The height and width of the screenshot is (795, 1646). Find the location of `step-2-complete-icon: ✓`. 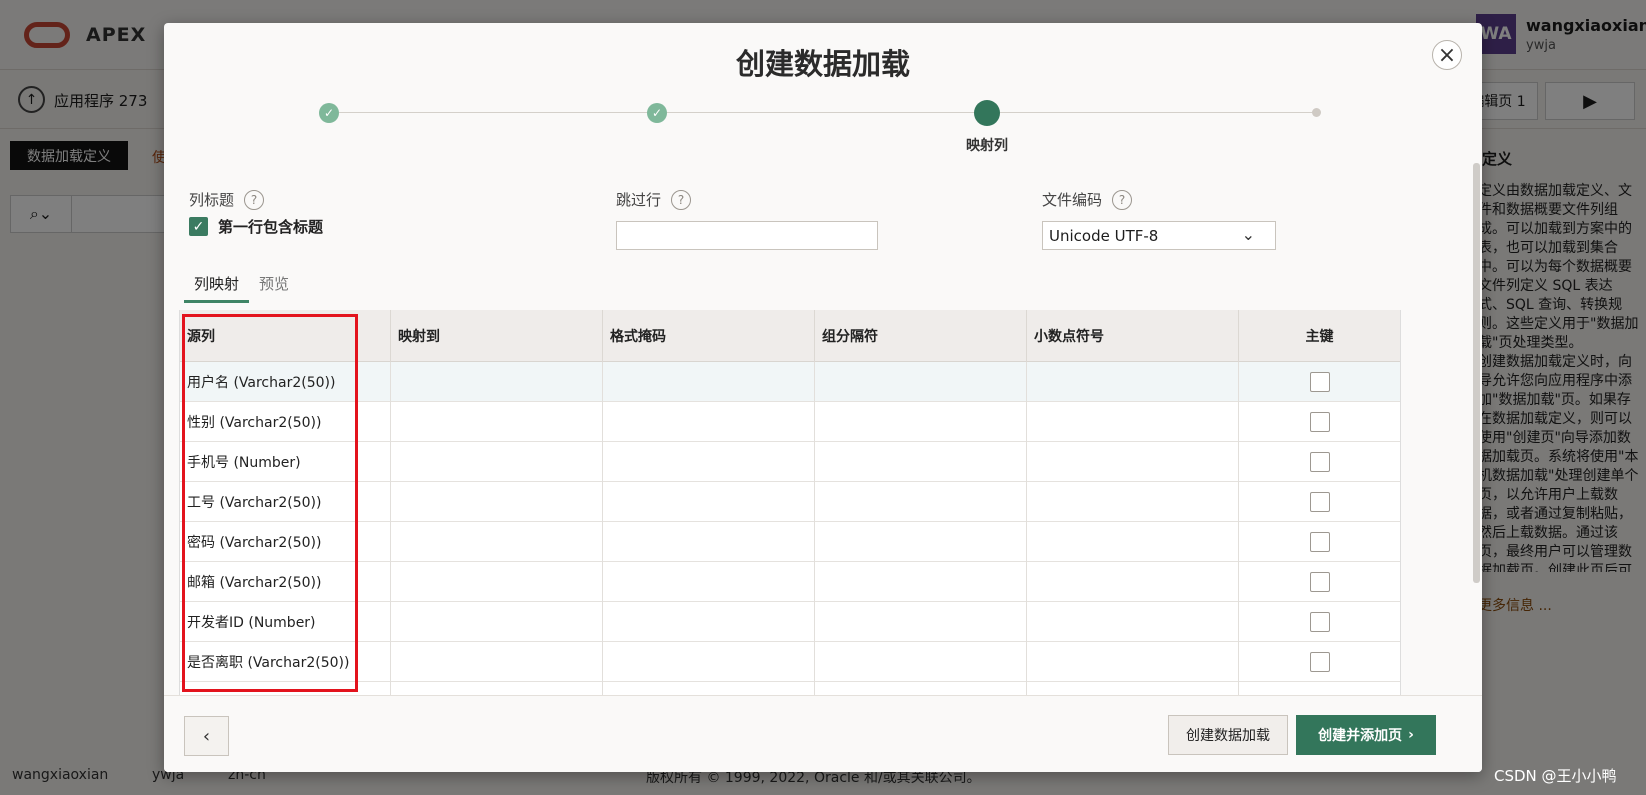

step-2-complete-icon: ✓ is located at coordinates (657, 113).